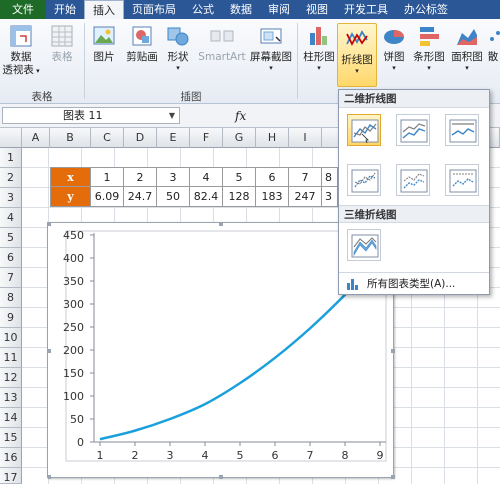 This screenshot has height=488, width=500. Describe the element at coordinates (11, 278) in the screenshot. I see `row-header: 7` at that location.